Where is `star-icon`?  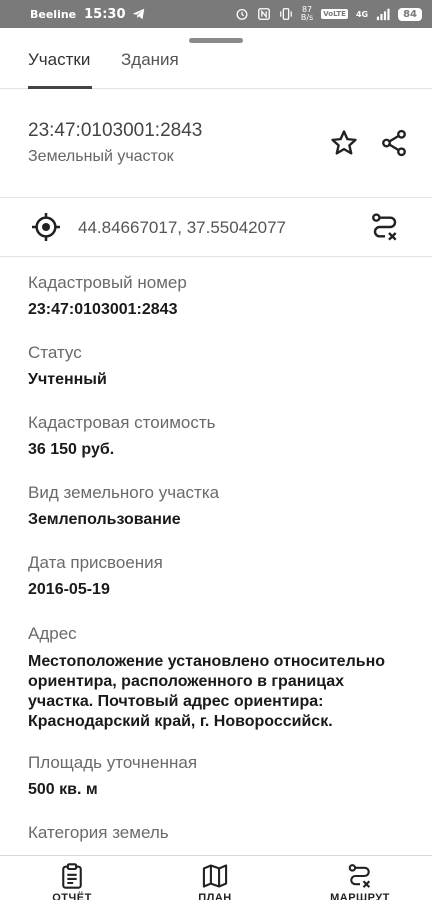
star-icon is located at coordinates (344, 142).